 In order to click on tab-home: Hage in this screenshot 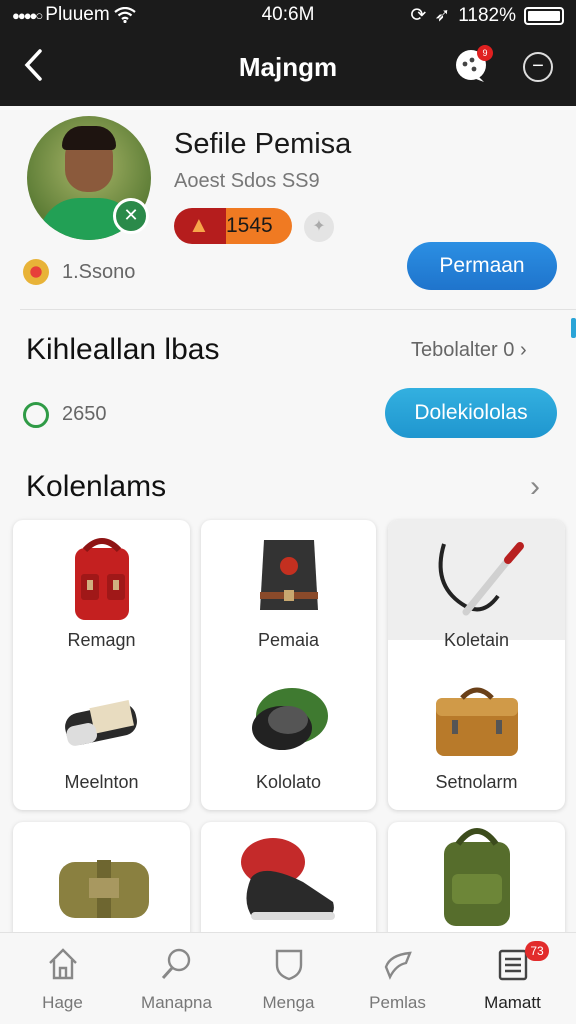, I will do `click(62, 978)`.